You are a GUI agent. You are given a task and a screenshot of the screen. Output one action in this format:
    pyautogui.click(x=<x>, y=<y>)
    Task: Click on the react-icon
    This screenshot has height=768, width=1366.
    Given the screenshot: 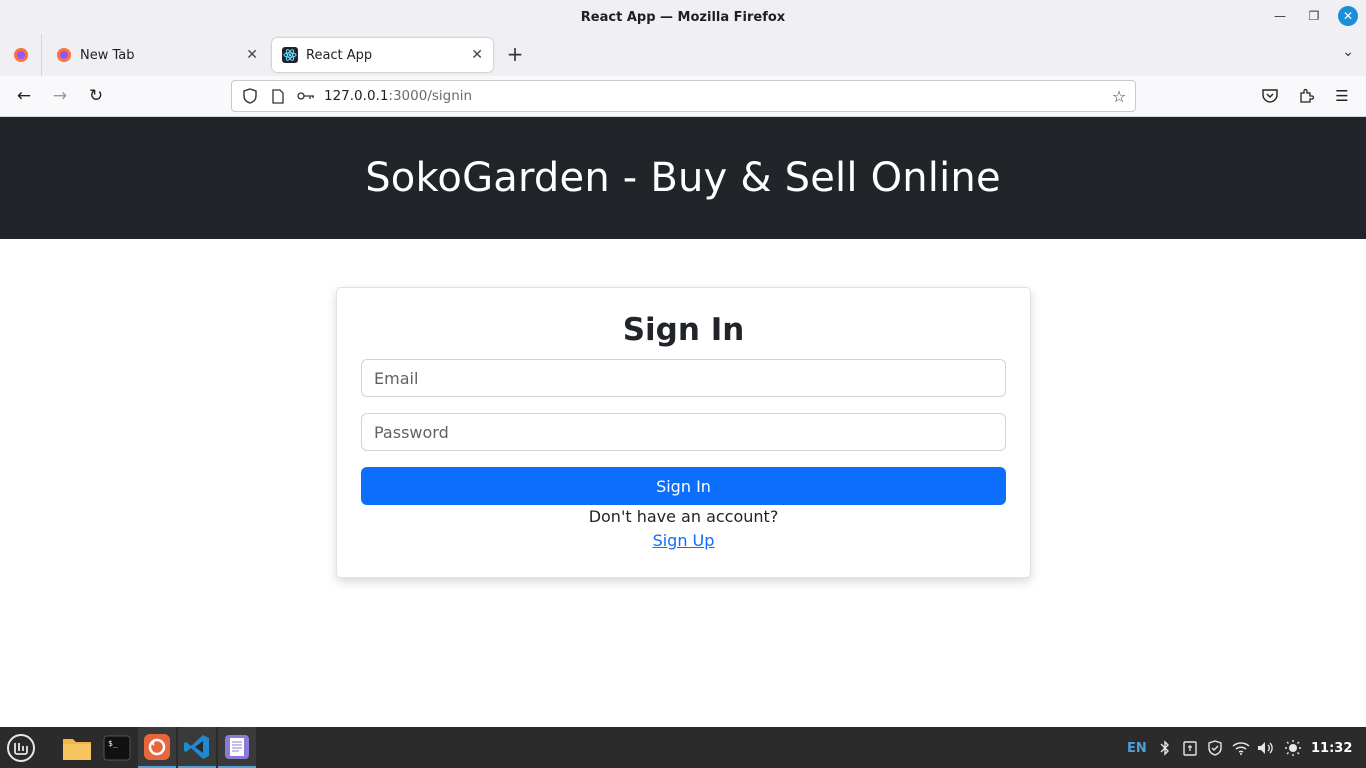 What is the action you would take?
    pyautogui.click(x=290, y=55)
    